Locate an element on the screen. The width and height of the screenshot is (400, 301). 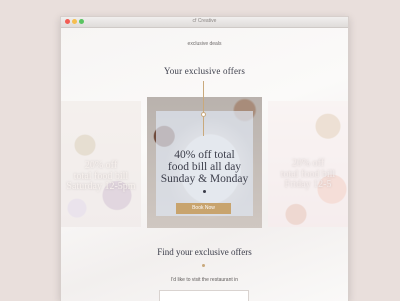
offer-text: 20% off total food bill Friday 12-5 is located at coordinates (308, 174).